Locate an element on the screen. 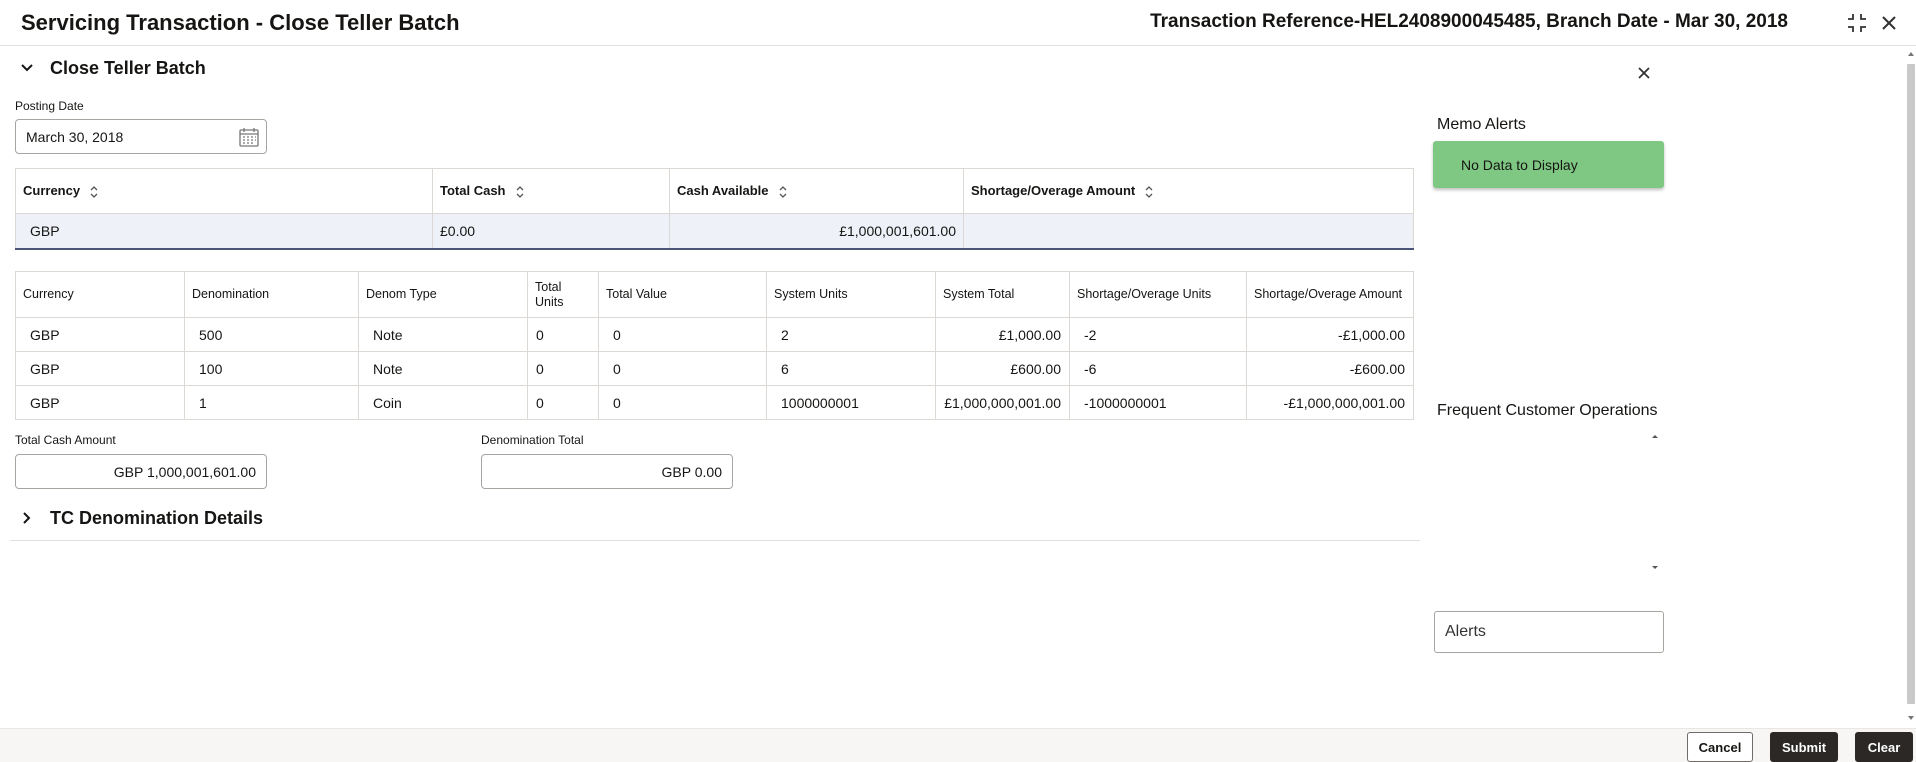 The height and width of the screenshot is (762, 1916). frequent-operations-title: Frequent Customer Operations is located at coordinates (1547, 410).